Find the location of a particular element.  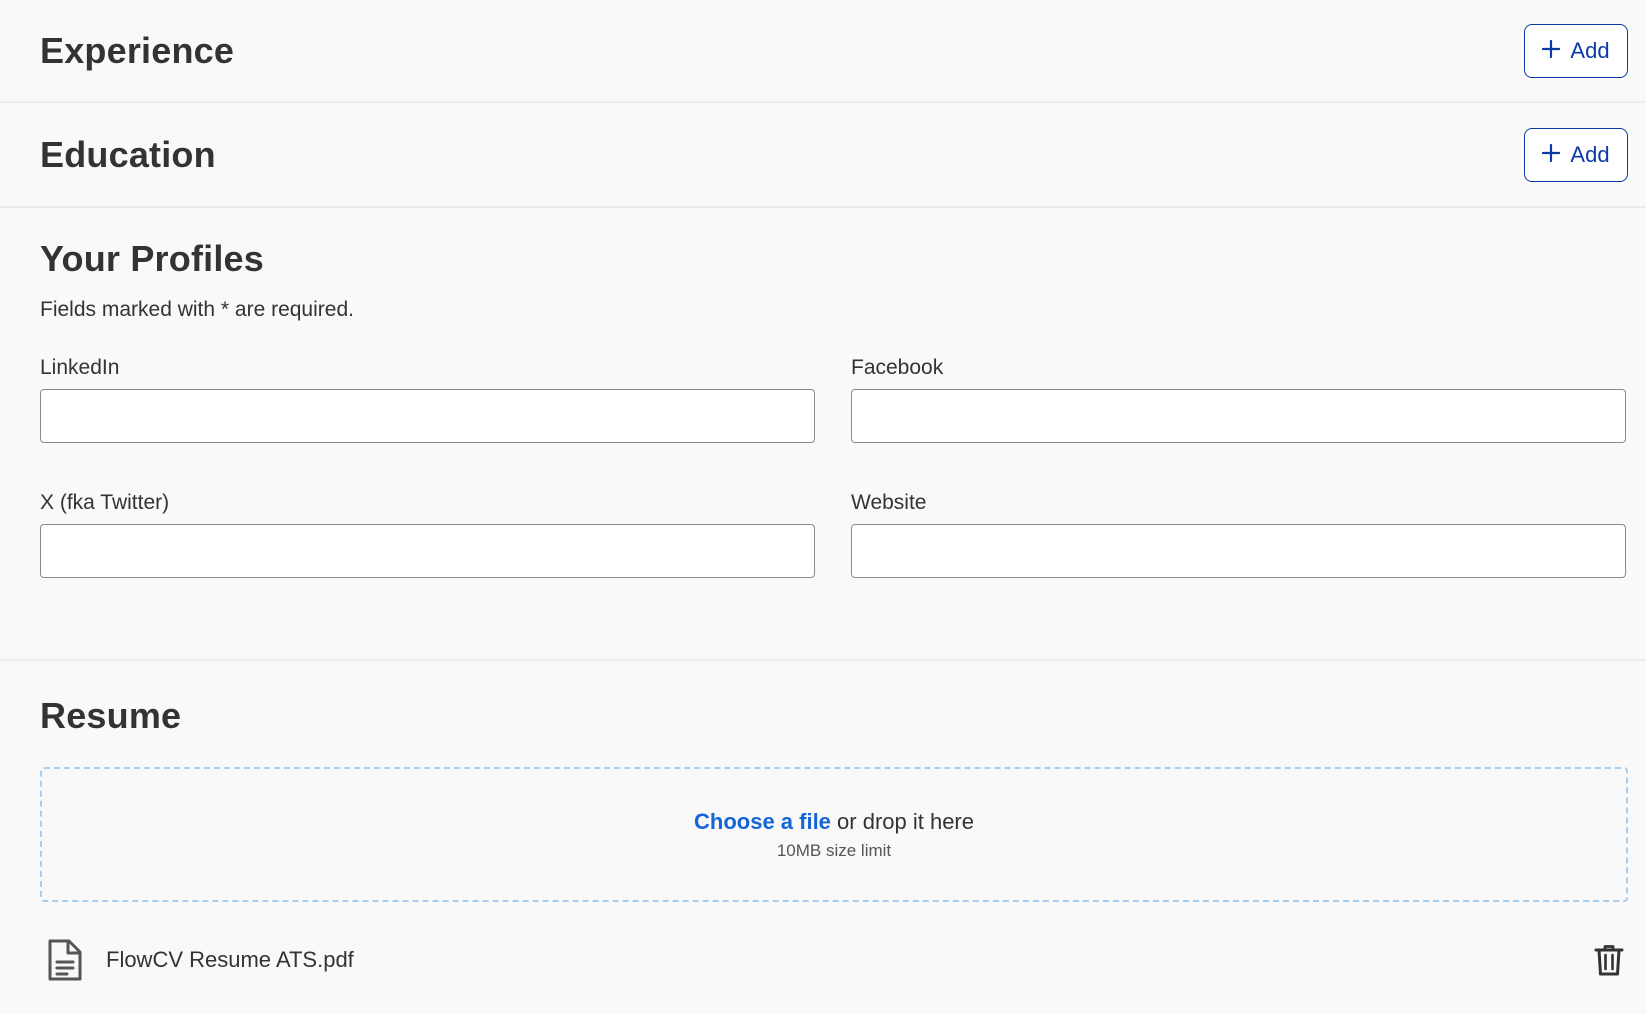

linkedin-label: LinkedIn is located at coordinates (80, 367).